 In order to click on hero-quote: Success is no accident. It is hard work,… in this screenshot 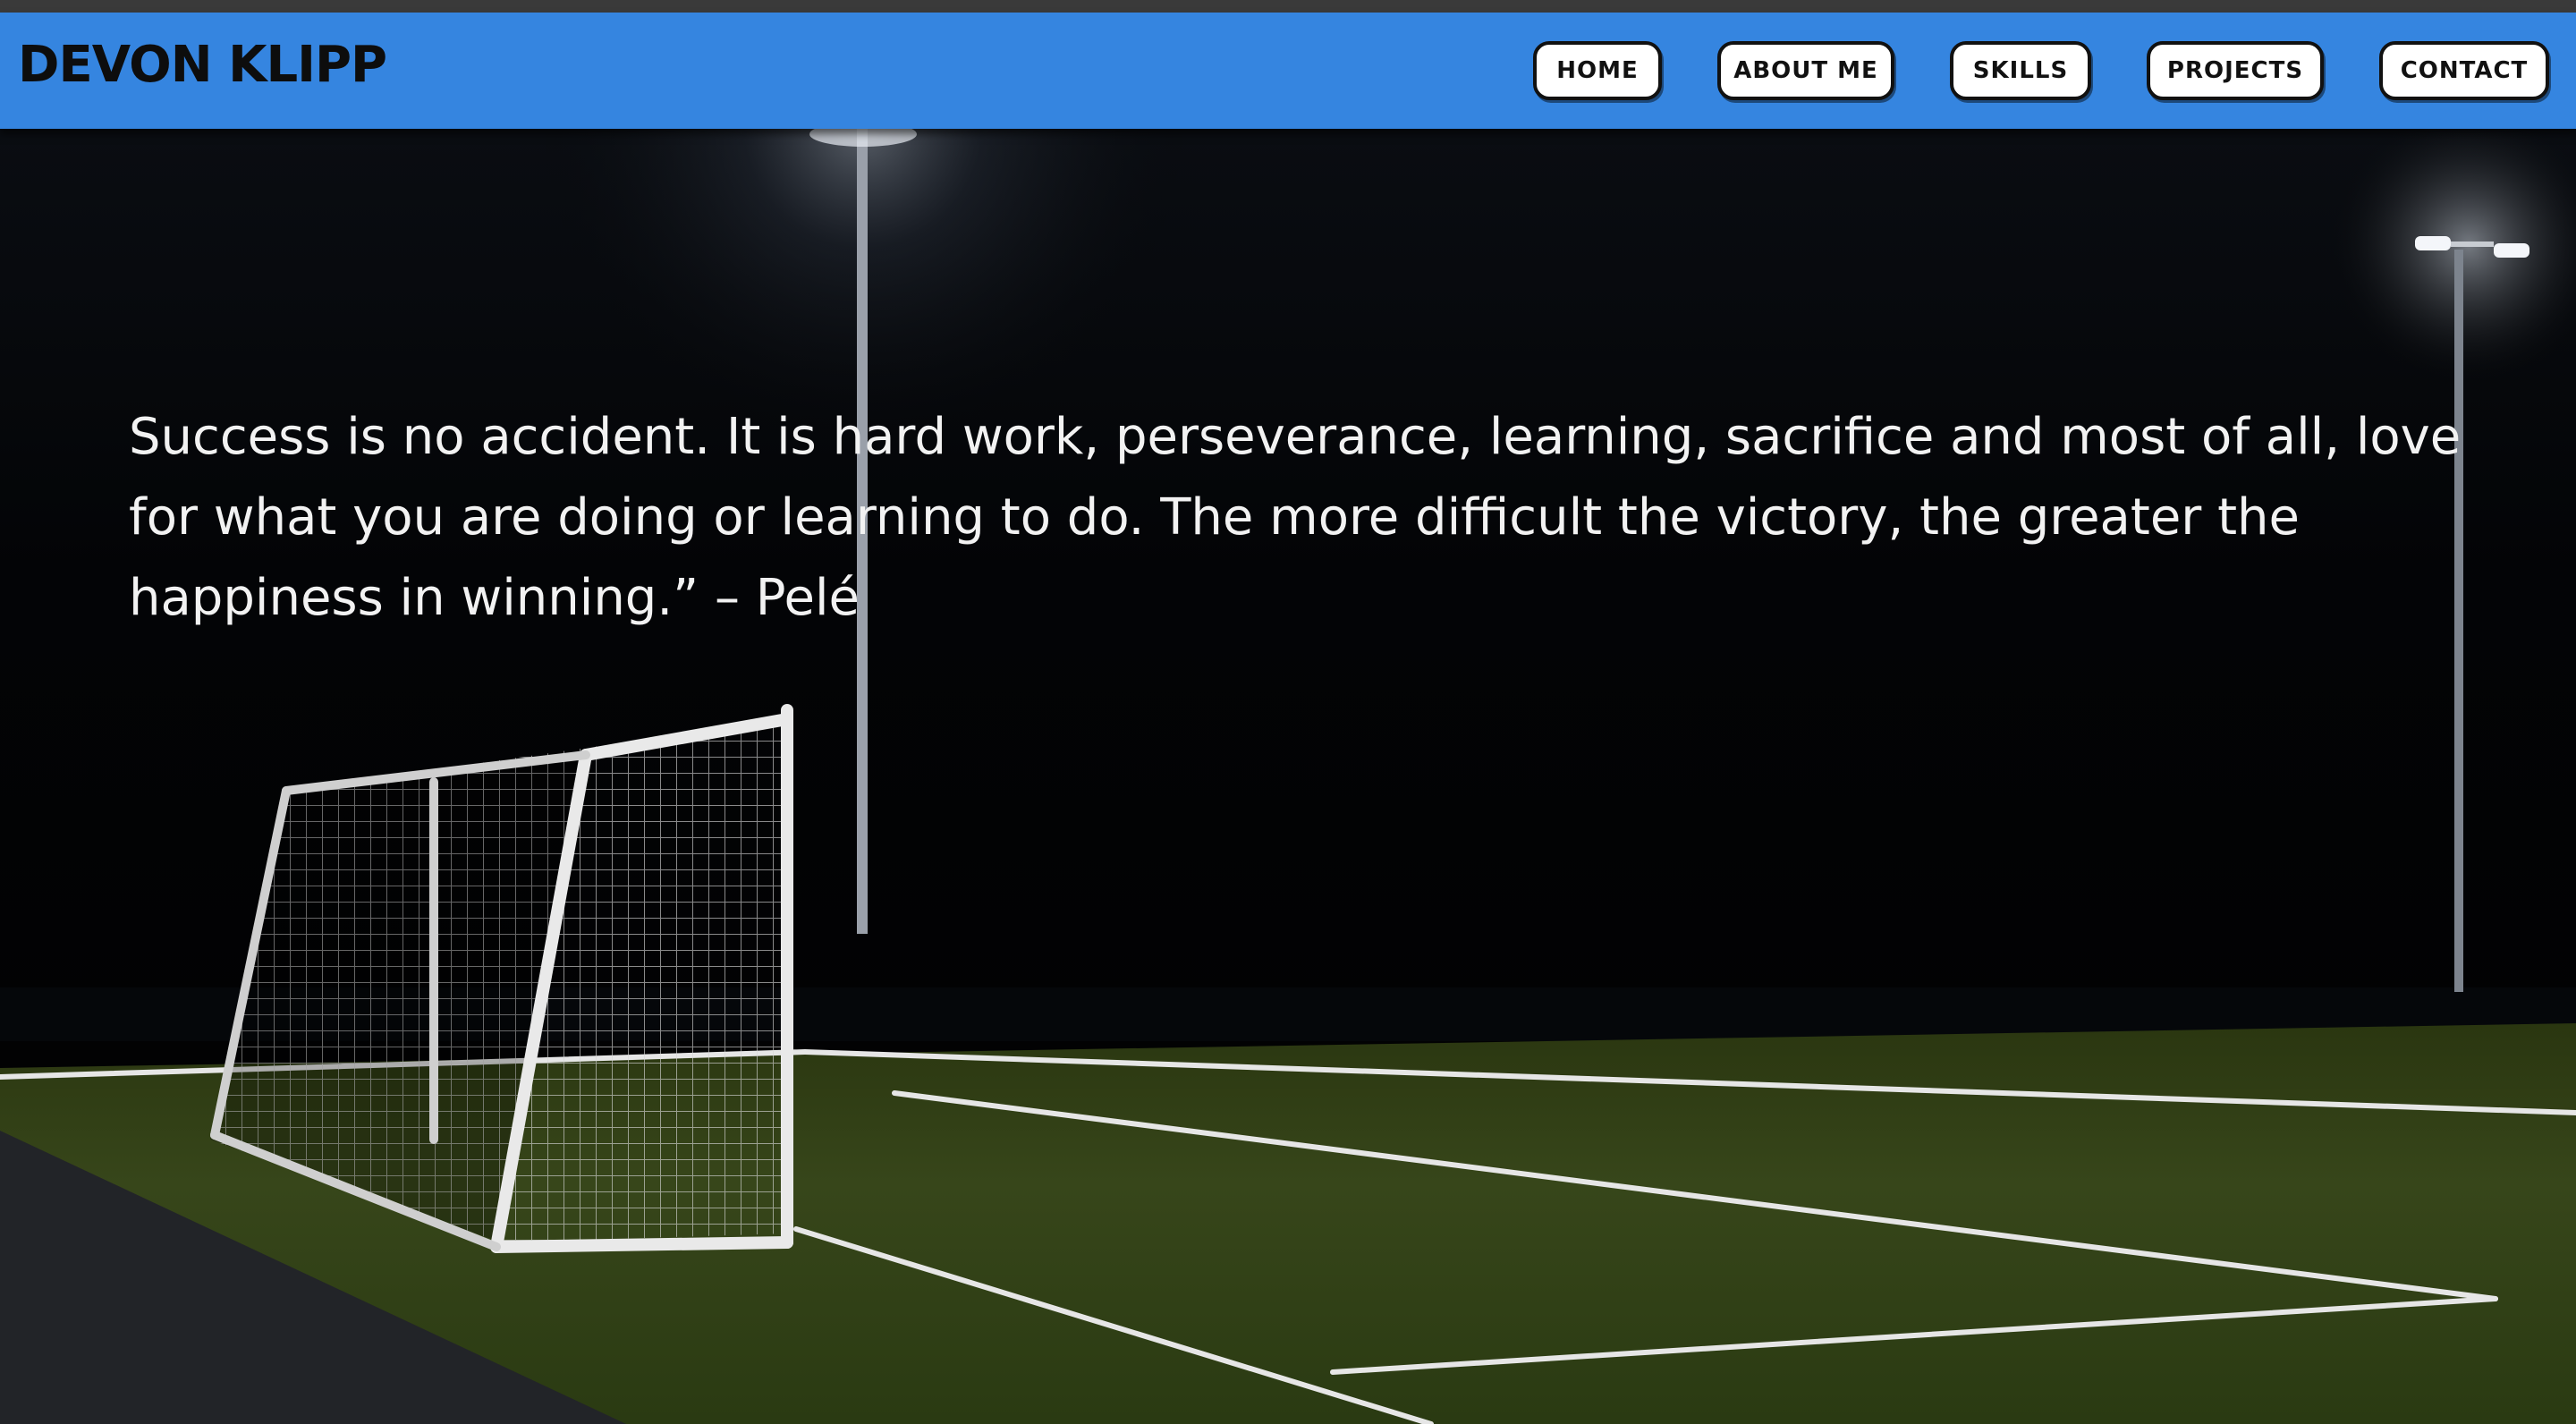, I will do `click(1295, 517)`.